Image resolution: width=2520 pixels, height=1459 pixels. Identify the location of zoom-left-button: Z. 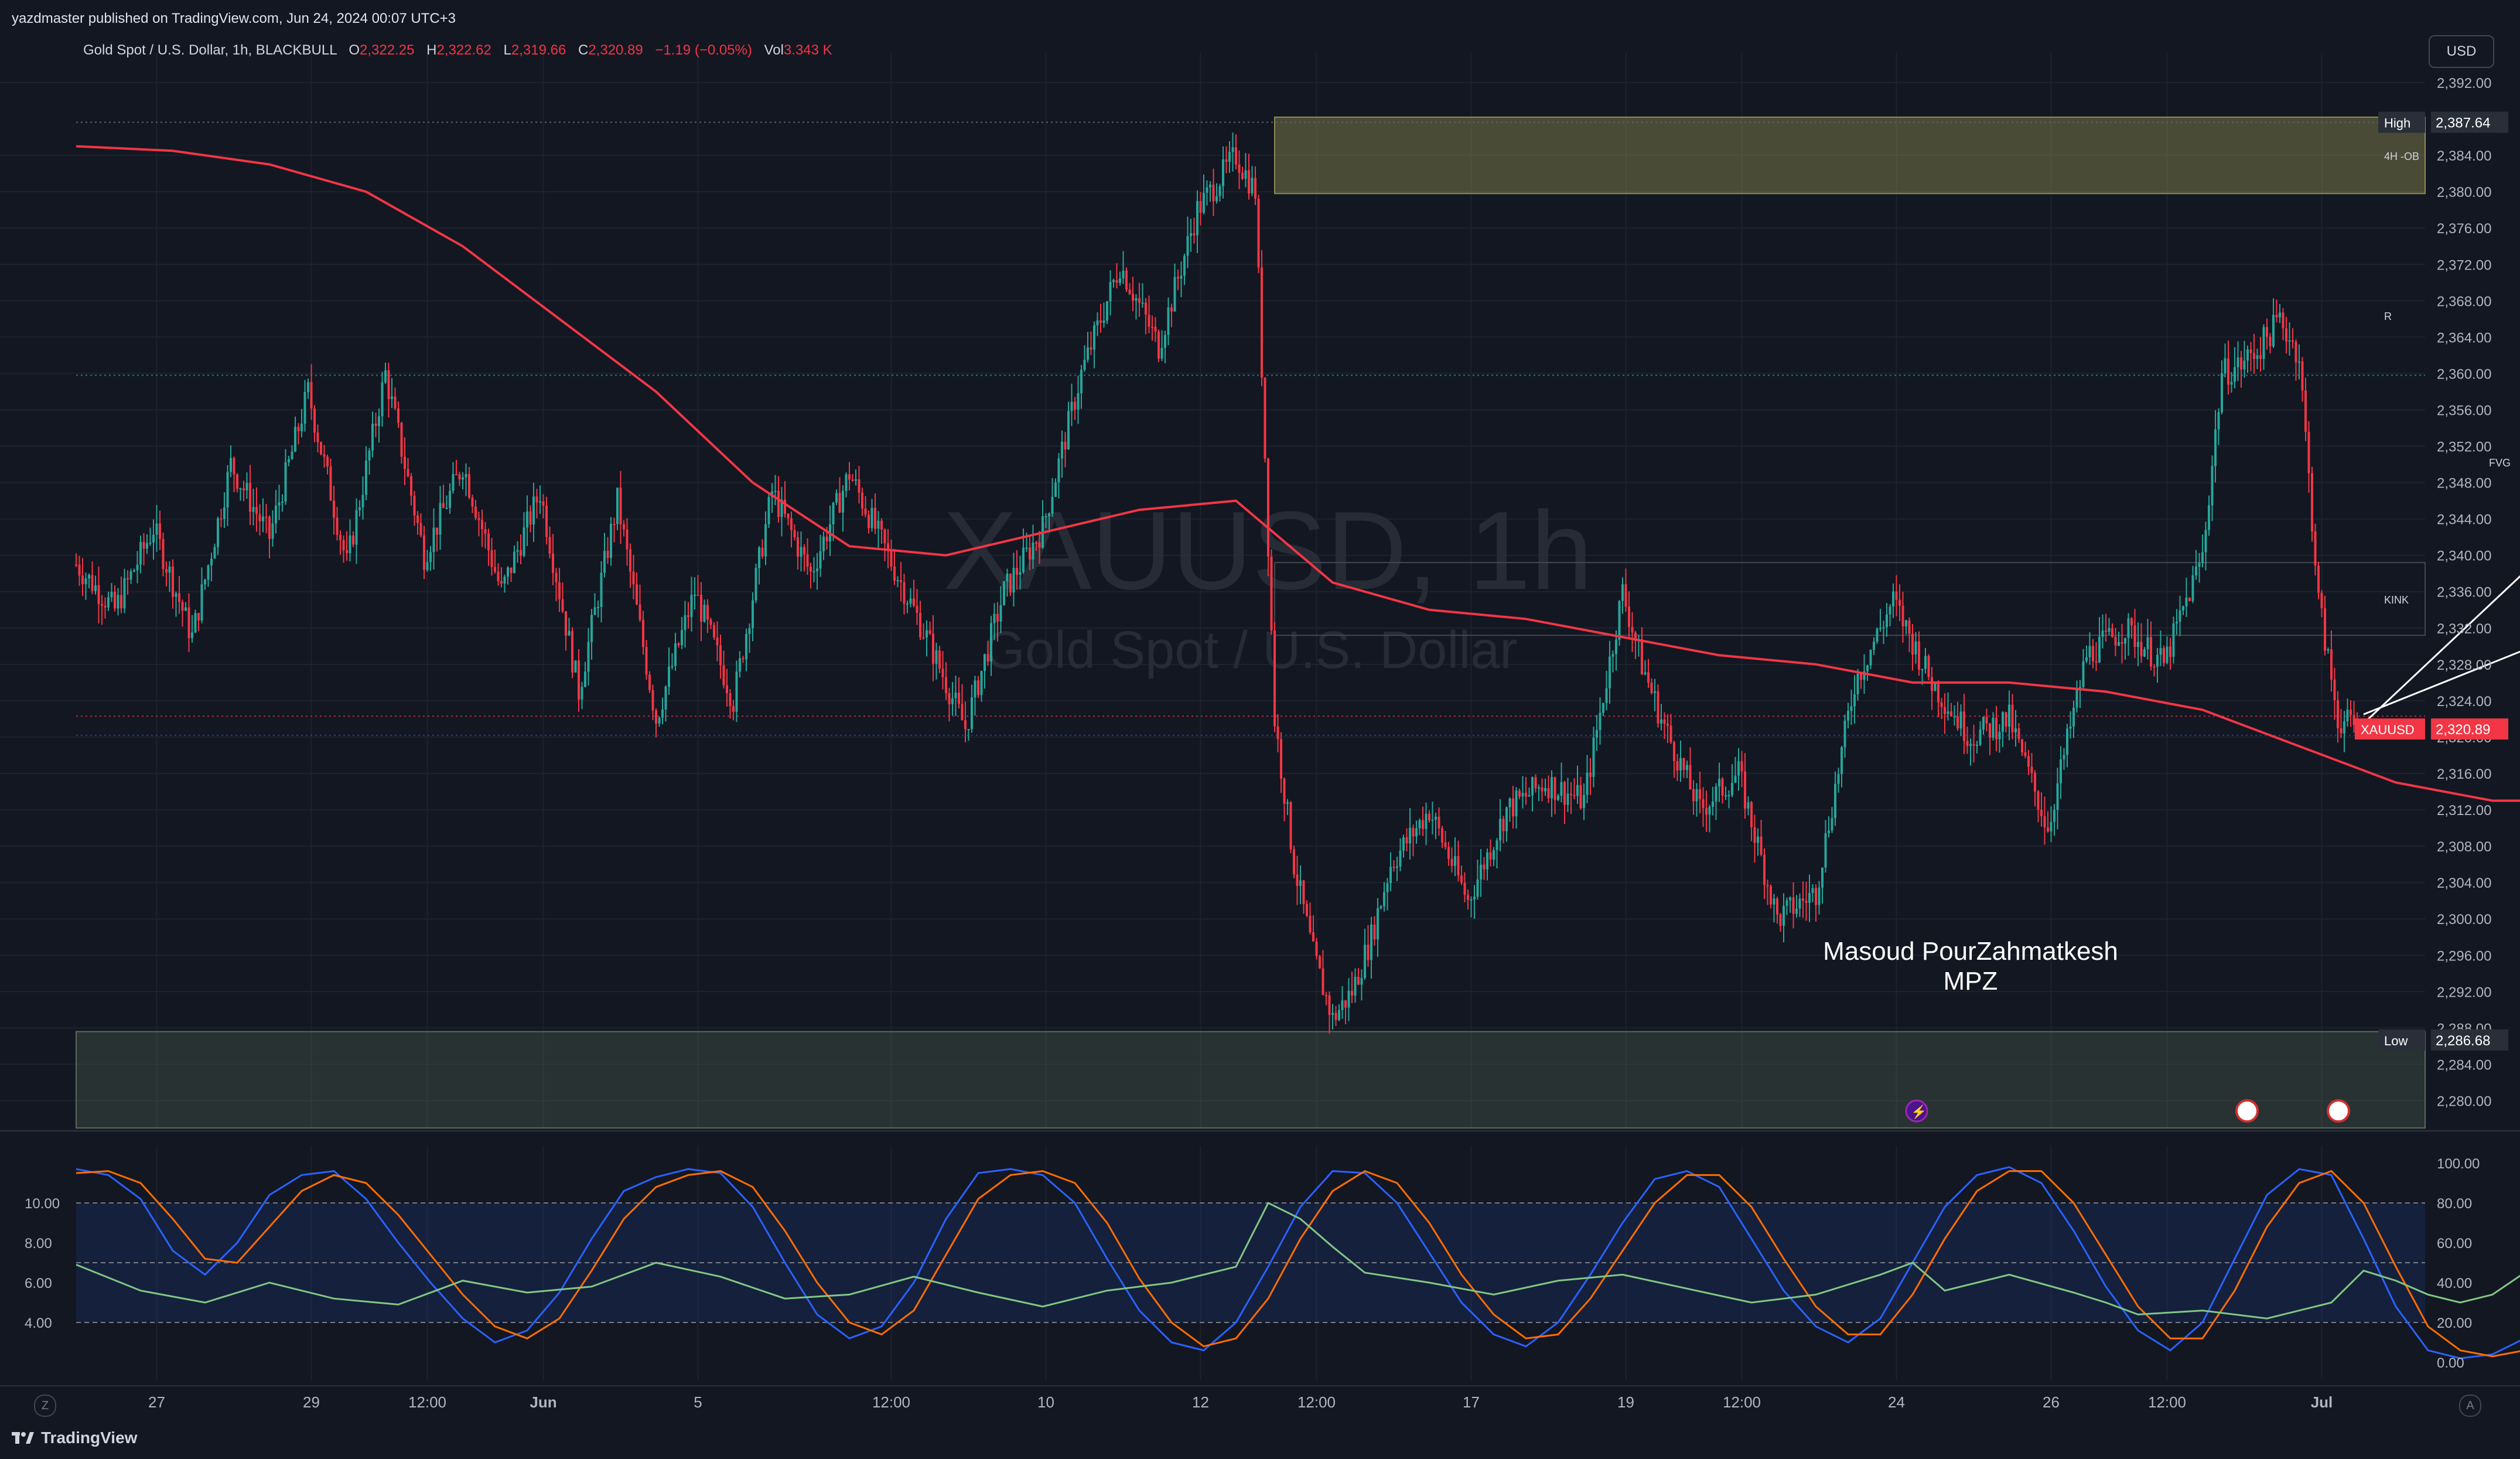
(45, 1406).